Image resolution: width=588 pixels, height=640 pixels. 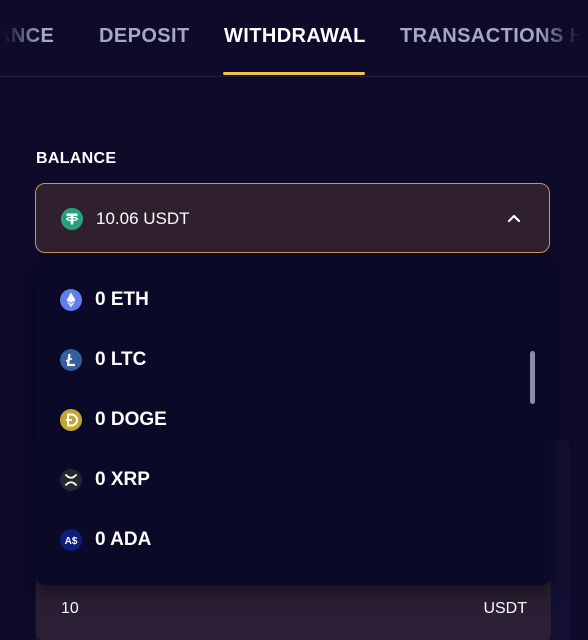 What do you see at coordinates (281, 540) in the screenshot?
I see `dropdown-item-ada: A$ 0 ADA` at bounding box center [281, 540].